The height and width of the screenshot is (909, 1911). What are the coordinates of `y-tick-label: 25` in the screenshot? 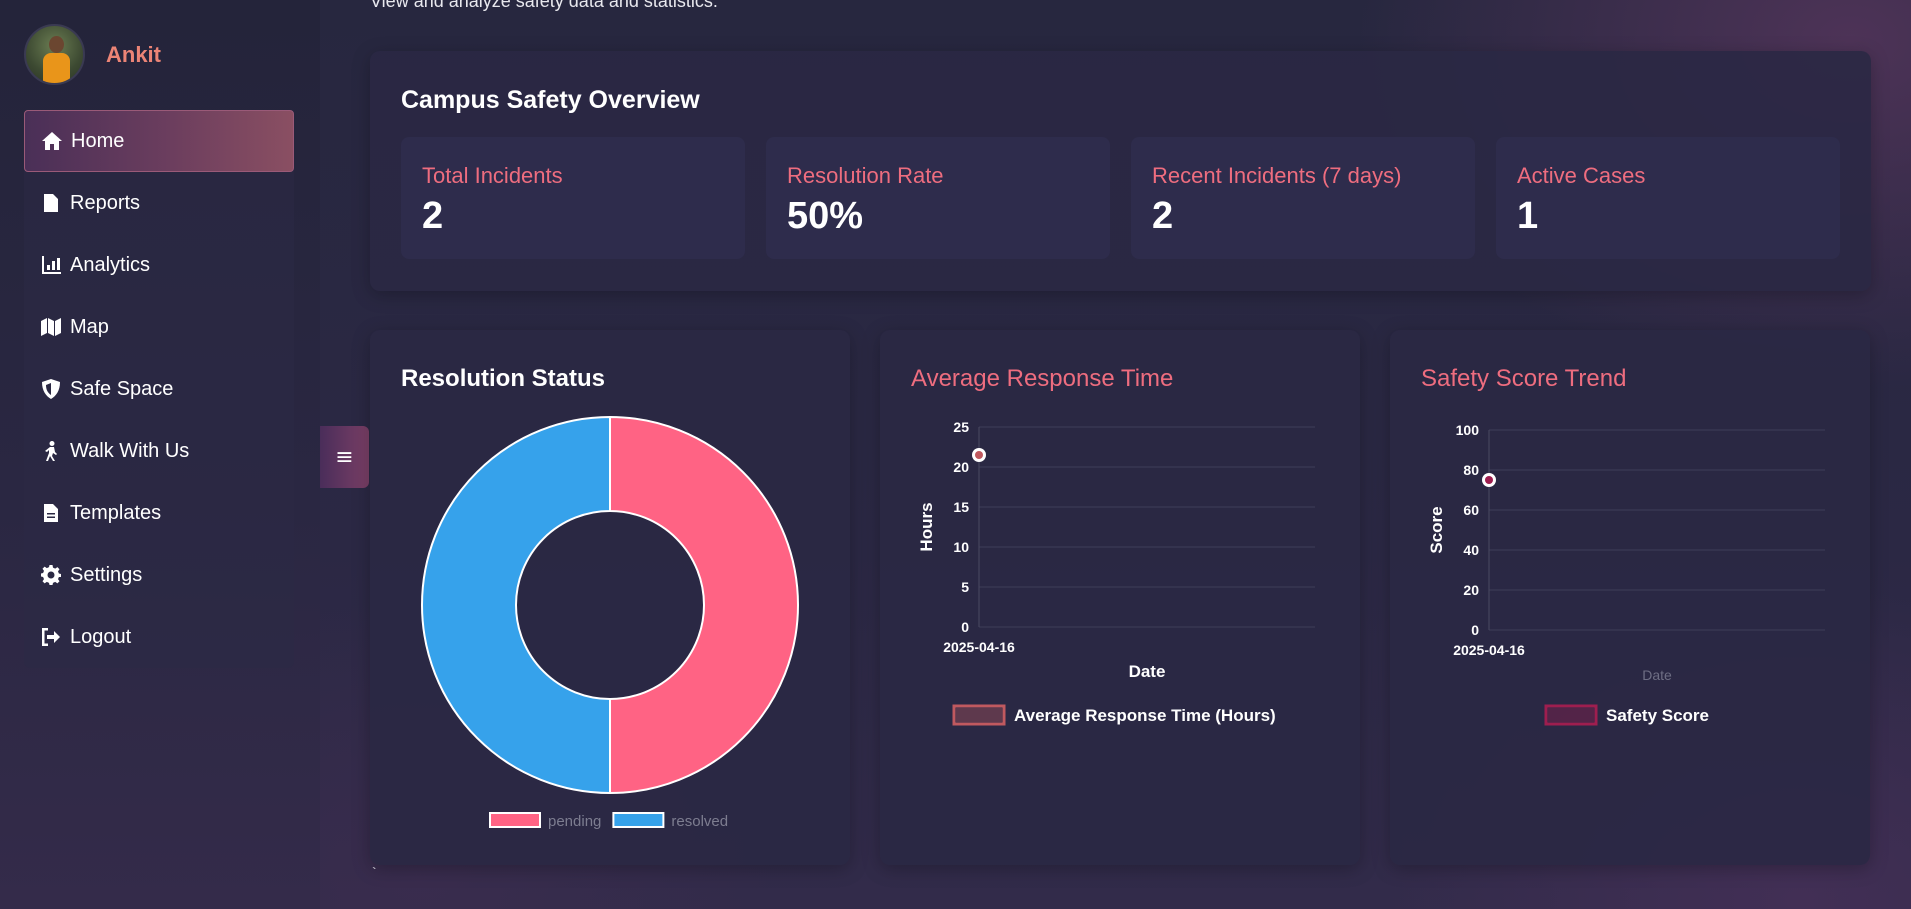 It's located at (961, 427).